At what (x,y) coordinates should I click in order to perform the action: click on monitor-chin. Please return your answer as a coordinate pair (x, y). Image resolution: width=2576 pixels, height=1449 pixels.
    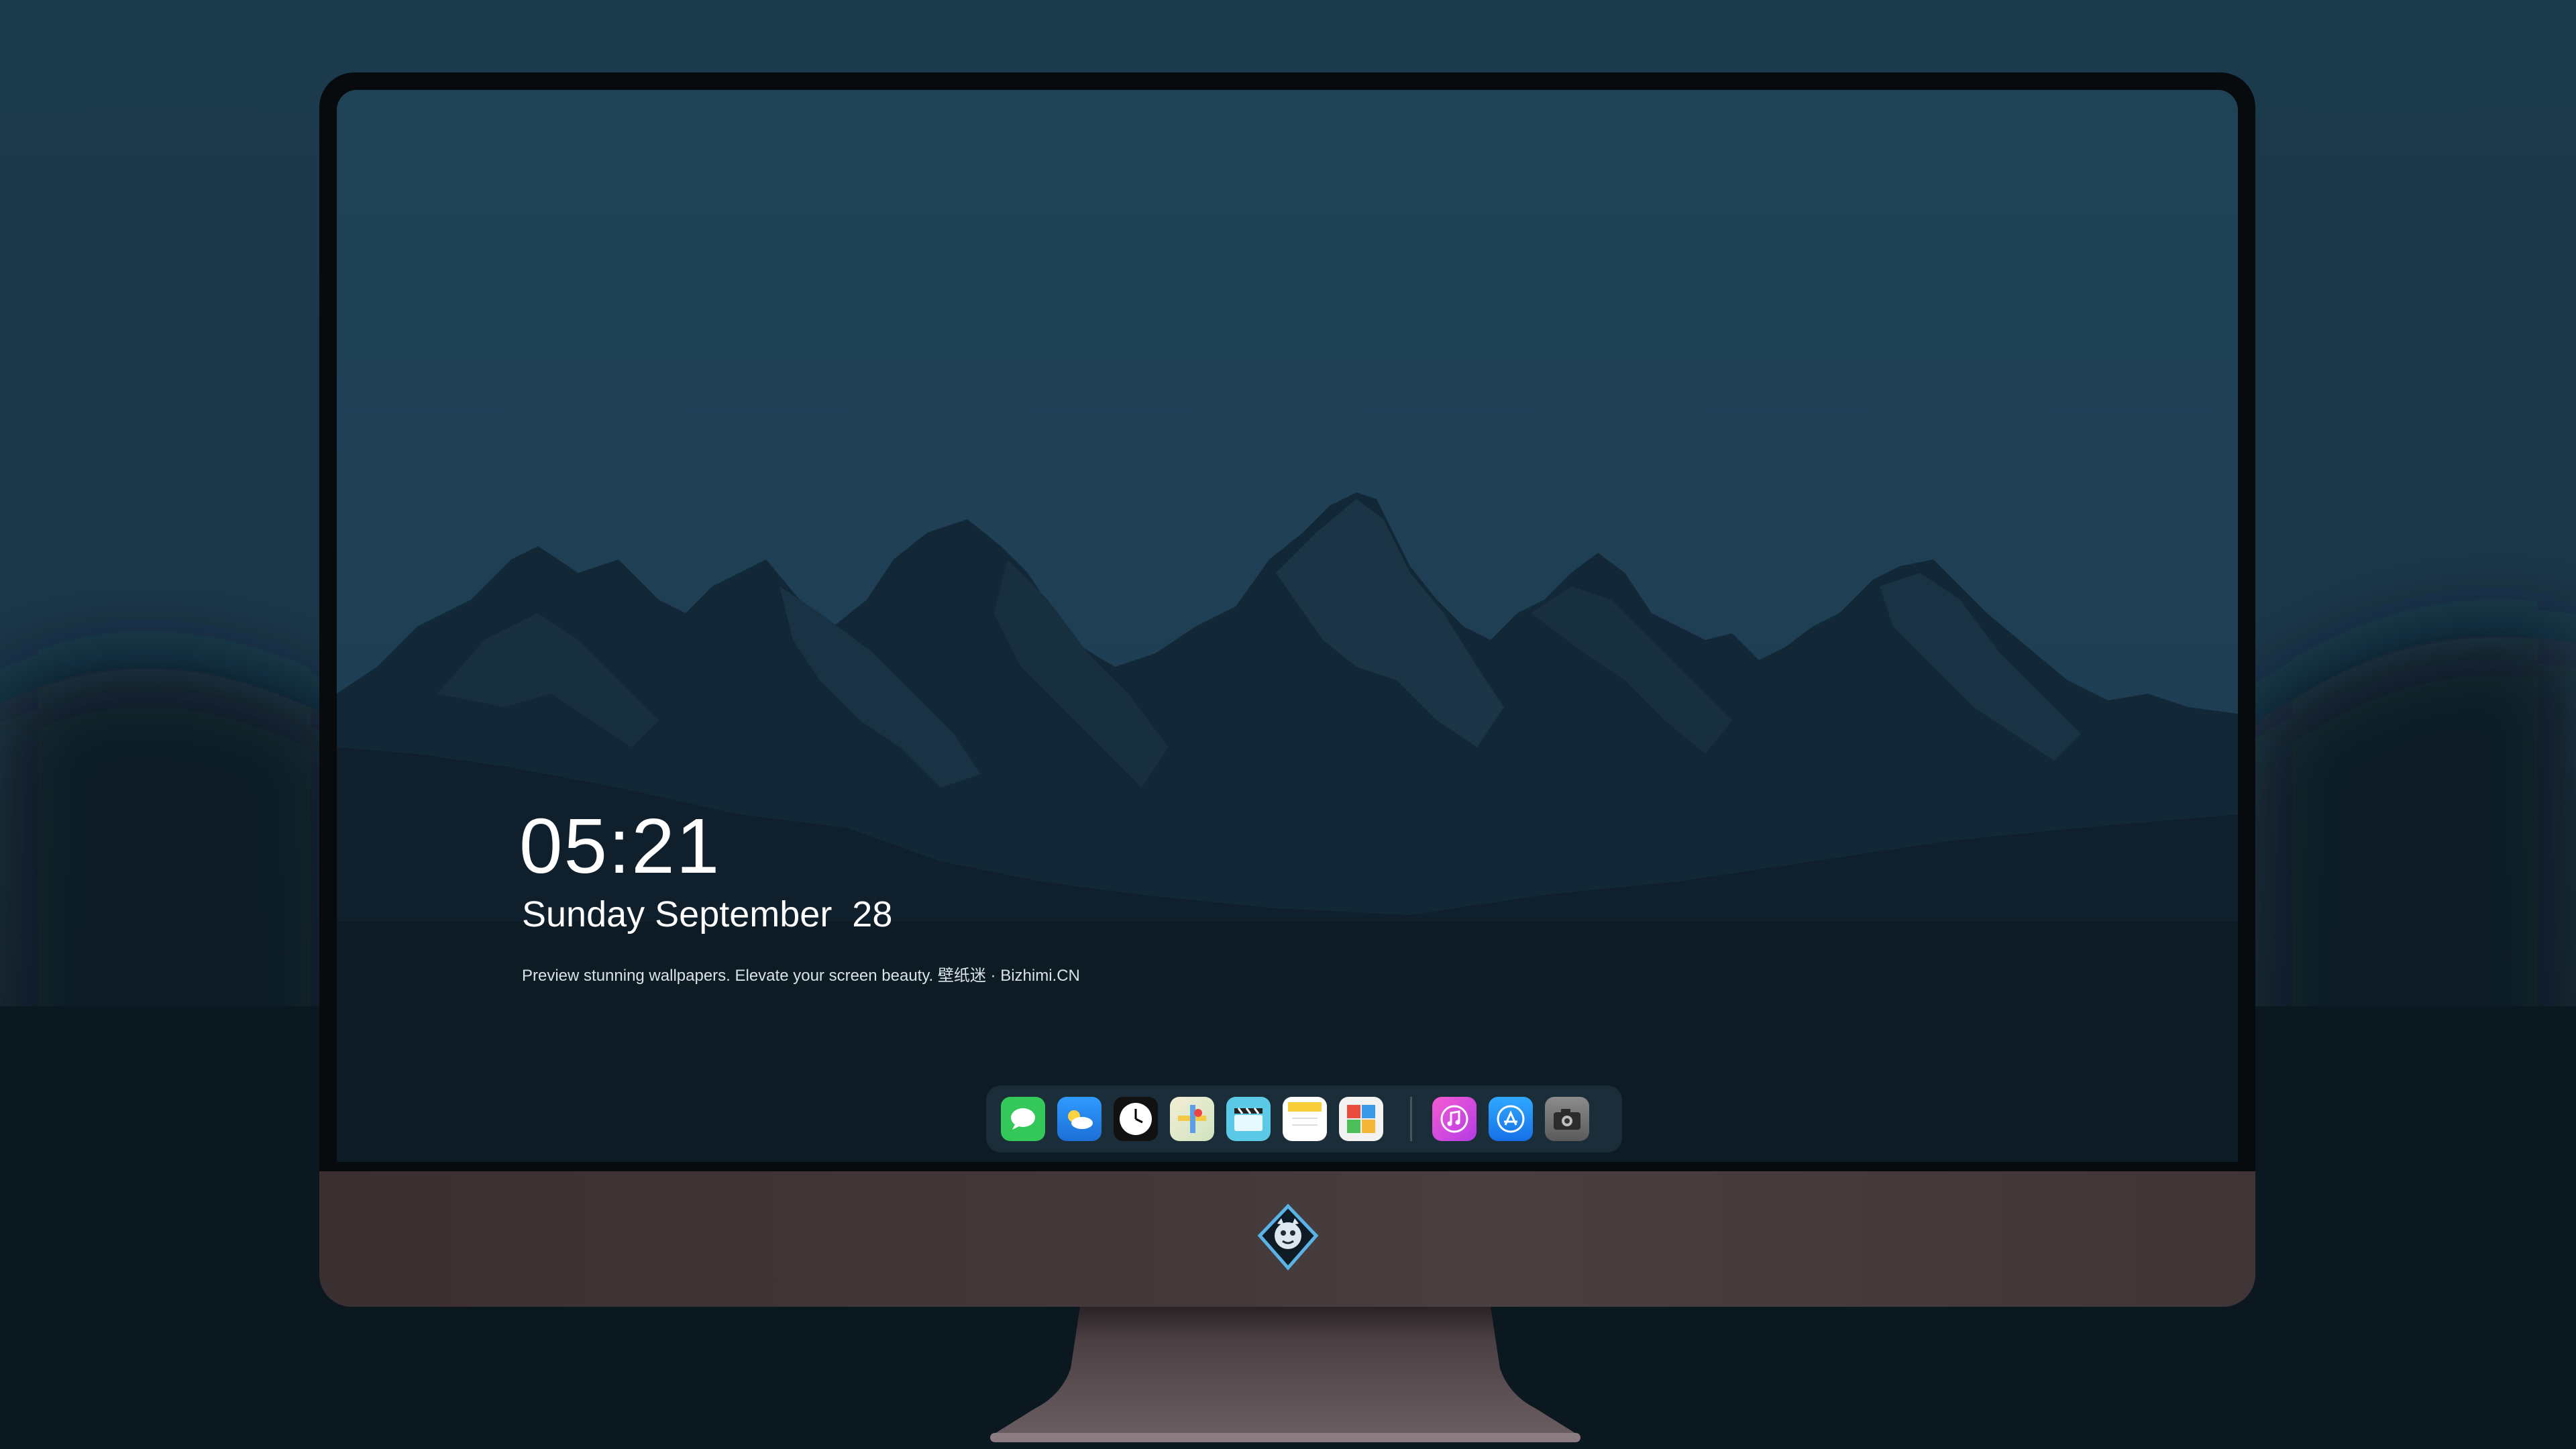
    Looking at the image, I should click on (1287, 1239).